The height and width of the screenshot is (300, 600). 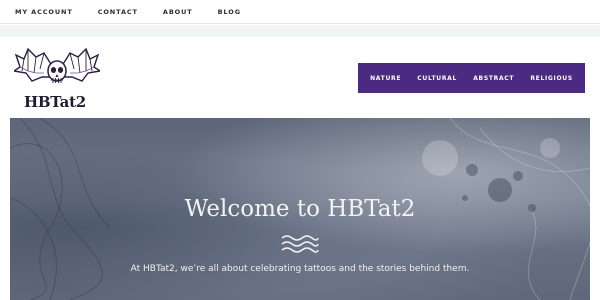 I want to click on category-nav: NATURE CULTURAL ABSTRACT RELIGIOUS, so click(x=471, y=78).